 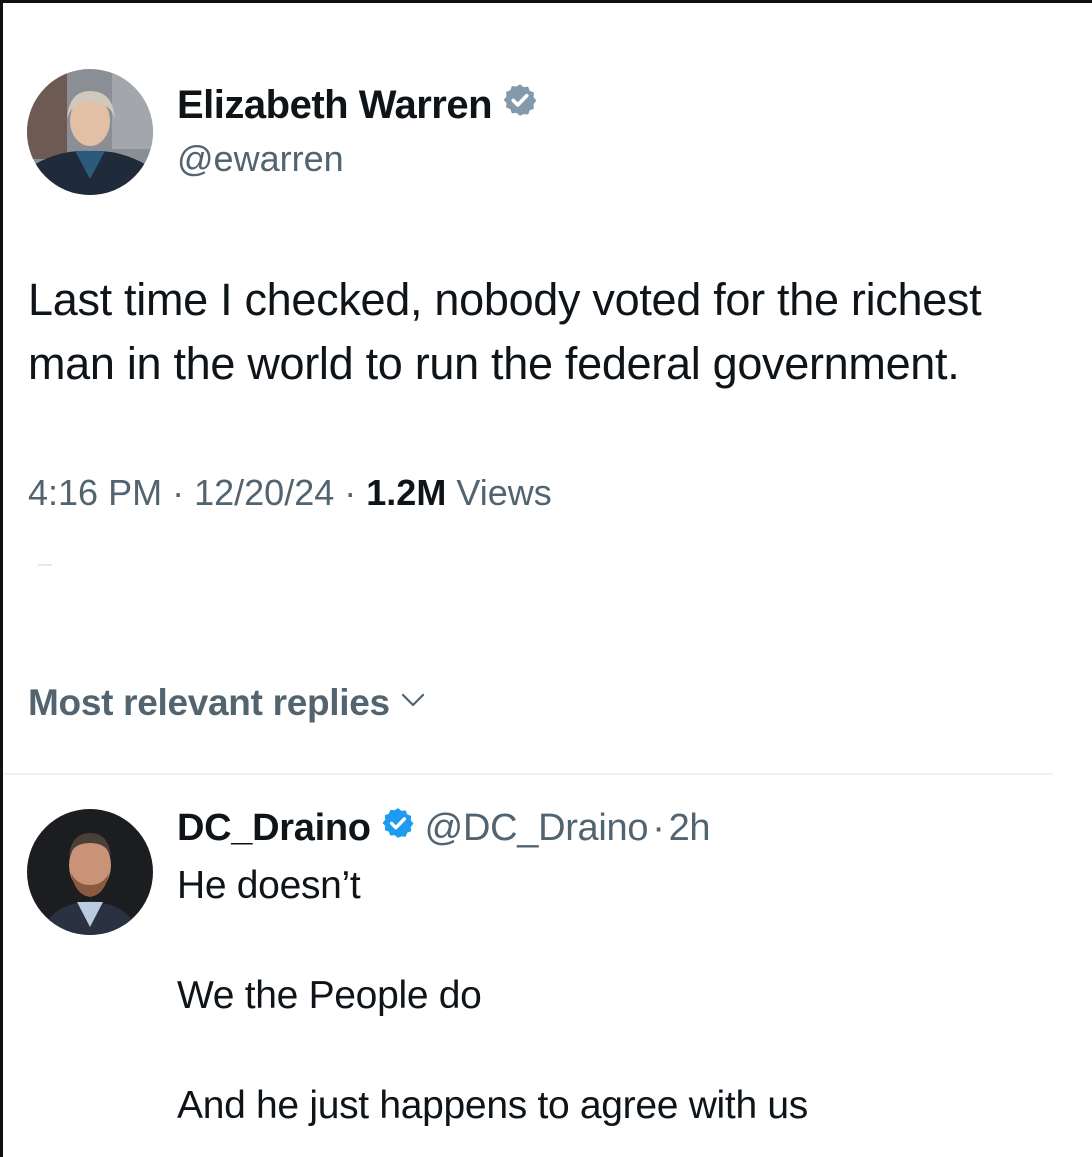 What do you see at coordinates (329, 995) in the screenshot?
I see `reply-text-line: We the People do` at bounding box center [329, 995].